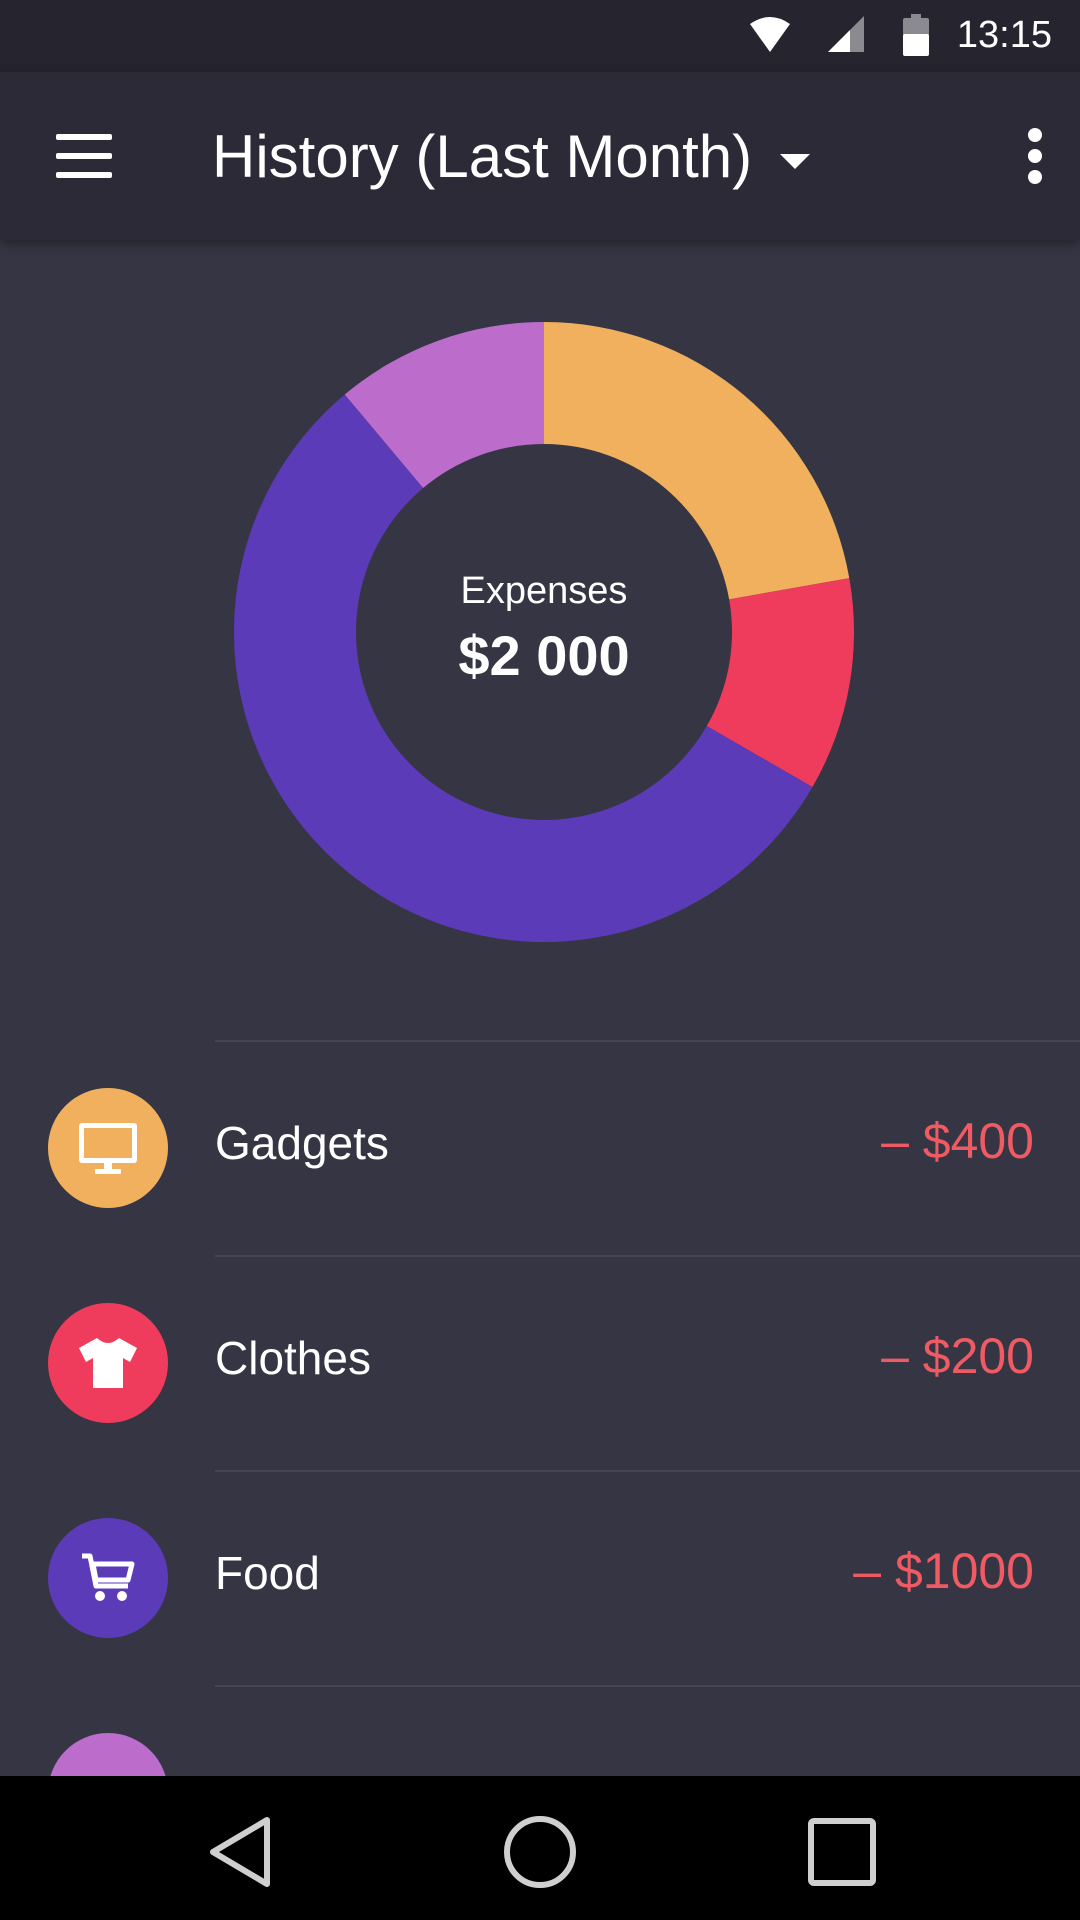 Image resolution: width=1080 pixels, height=1920 pixels. What do you see at coordinates (770, 34) in the screenshot?
I see `wifi-icon` at bounding box center [770, 34].